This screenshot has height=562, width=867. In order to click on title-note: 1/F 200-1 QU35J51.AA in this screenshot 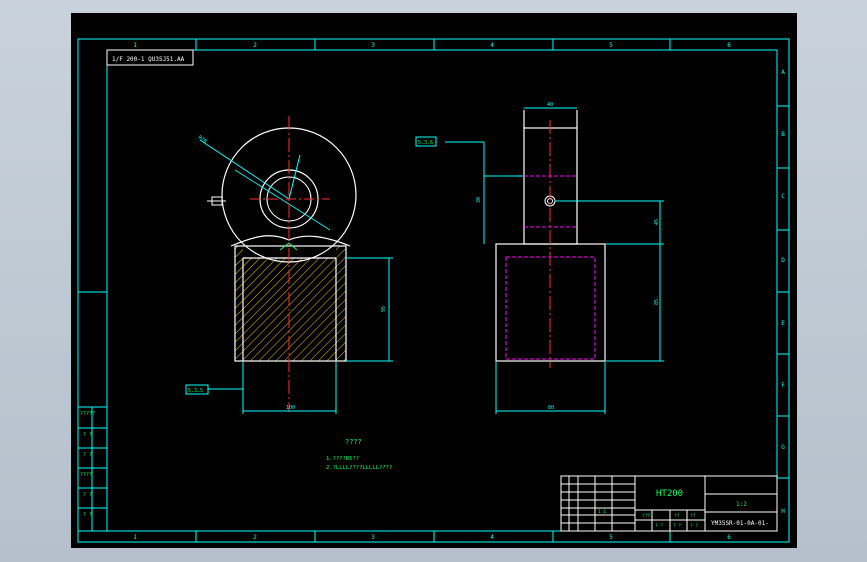, I will do `click(148, 59)`.